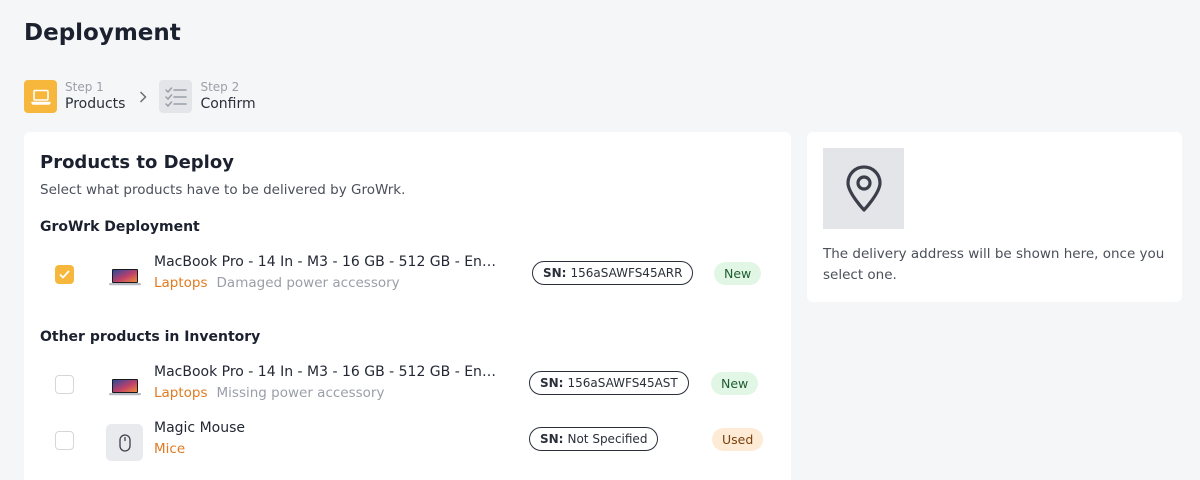  I want to click on location-pin-icon, so click(863, 188).